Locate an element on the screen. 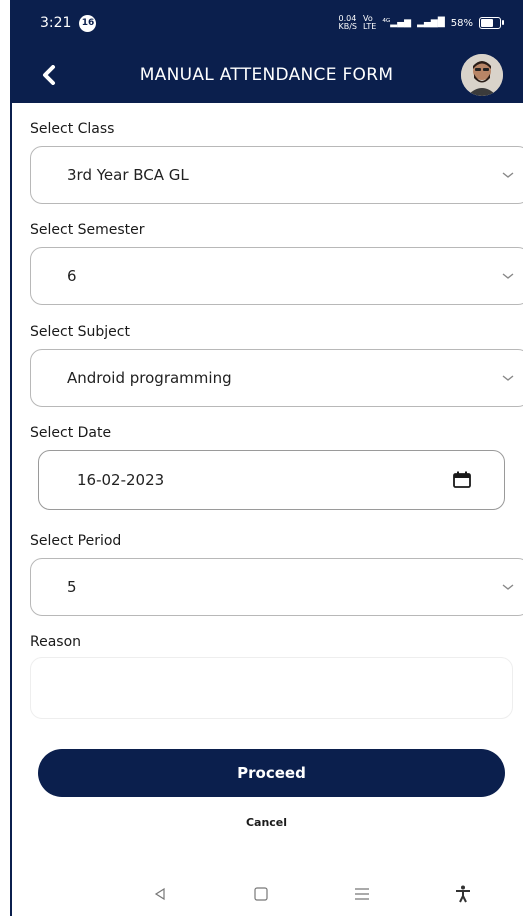 The width and height of the screenshot is (523, 916). proceed-button: Proceed is located at coordinates (271, 773).